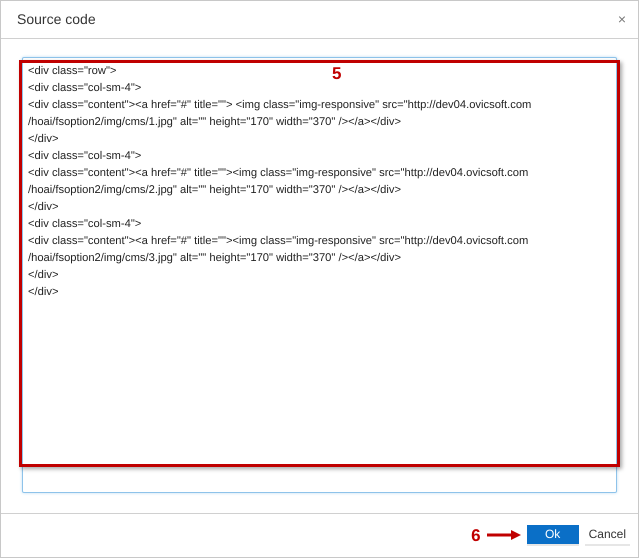  Describe the element at coordinates (214, 258) in the screenshot. I see `code-line: /hoai/fsoption2/img/cms/3.jpg" alt="" height="170" width="370" /></a></div>` at that location.